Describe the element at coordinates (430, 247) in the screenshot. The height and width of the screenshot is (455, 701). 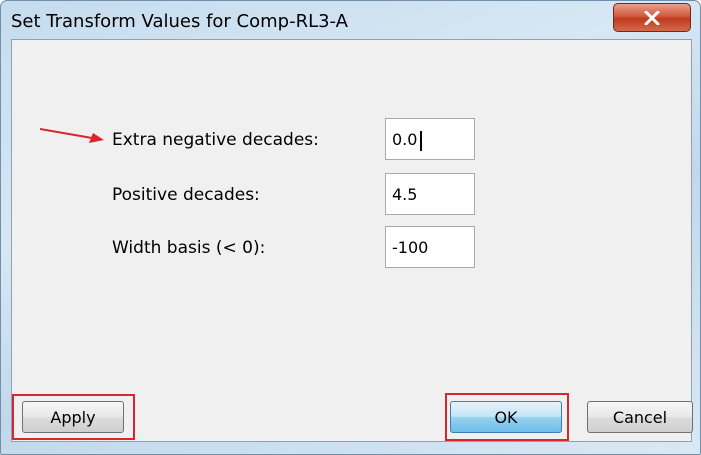
I see `width-basis-input` at that location.